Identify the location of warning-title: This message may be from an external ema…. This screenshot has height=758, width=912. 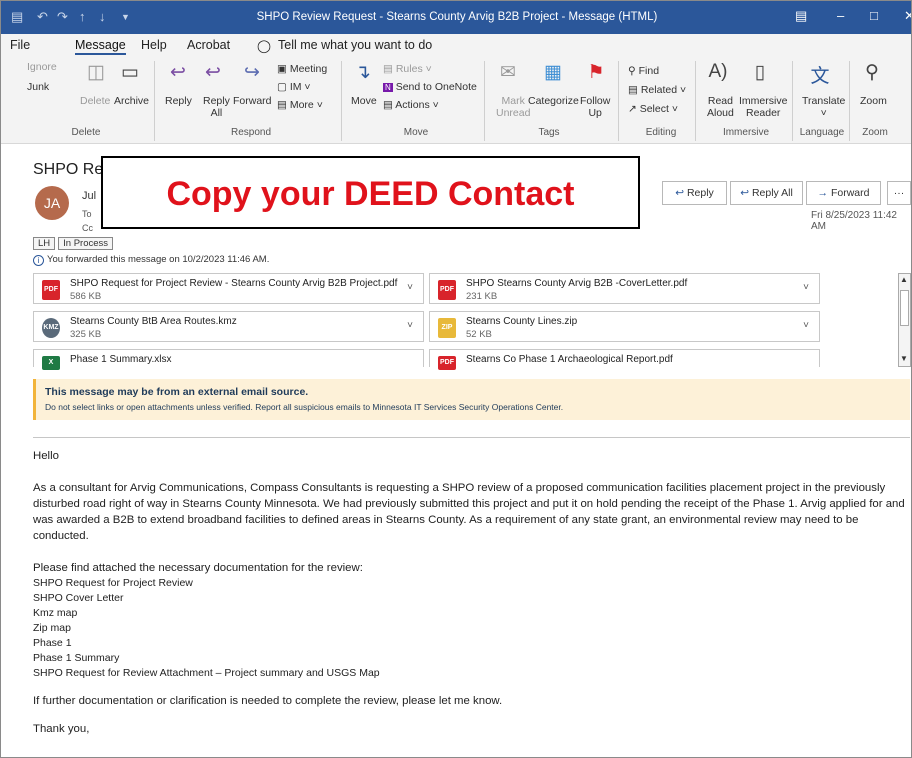
(177, 392).